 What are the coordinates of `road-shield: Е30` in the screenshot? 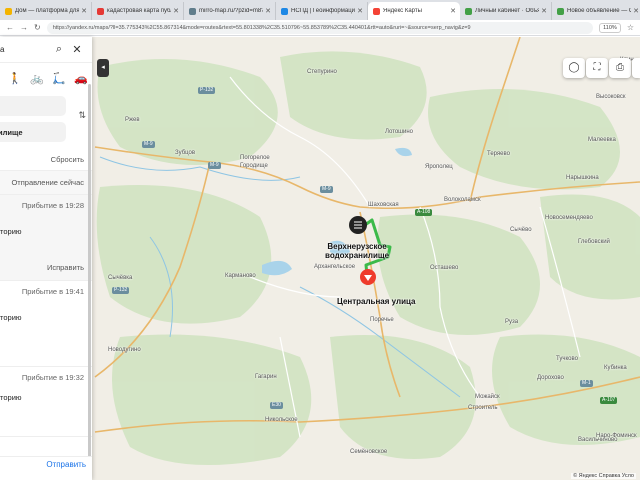 It's located at (276, 405).